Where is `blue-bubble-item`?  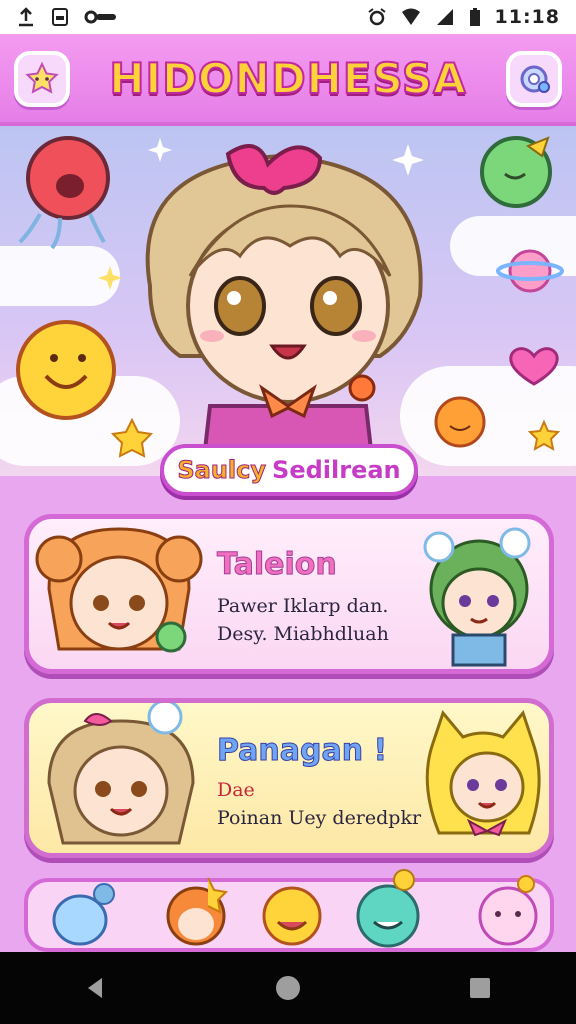 blue-bubble-item is located at coordinates (83, 914).